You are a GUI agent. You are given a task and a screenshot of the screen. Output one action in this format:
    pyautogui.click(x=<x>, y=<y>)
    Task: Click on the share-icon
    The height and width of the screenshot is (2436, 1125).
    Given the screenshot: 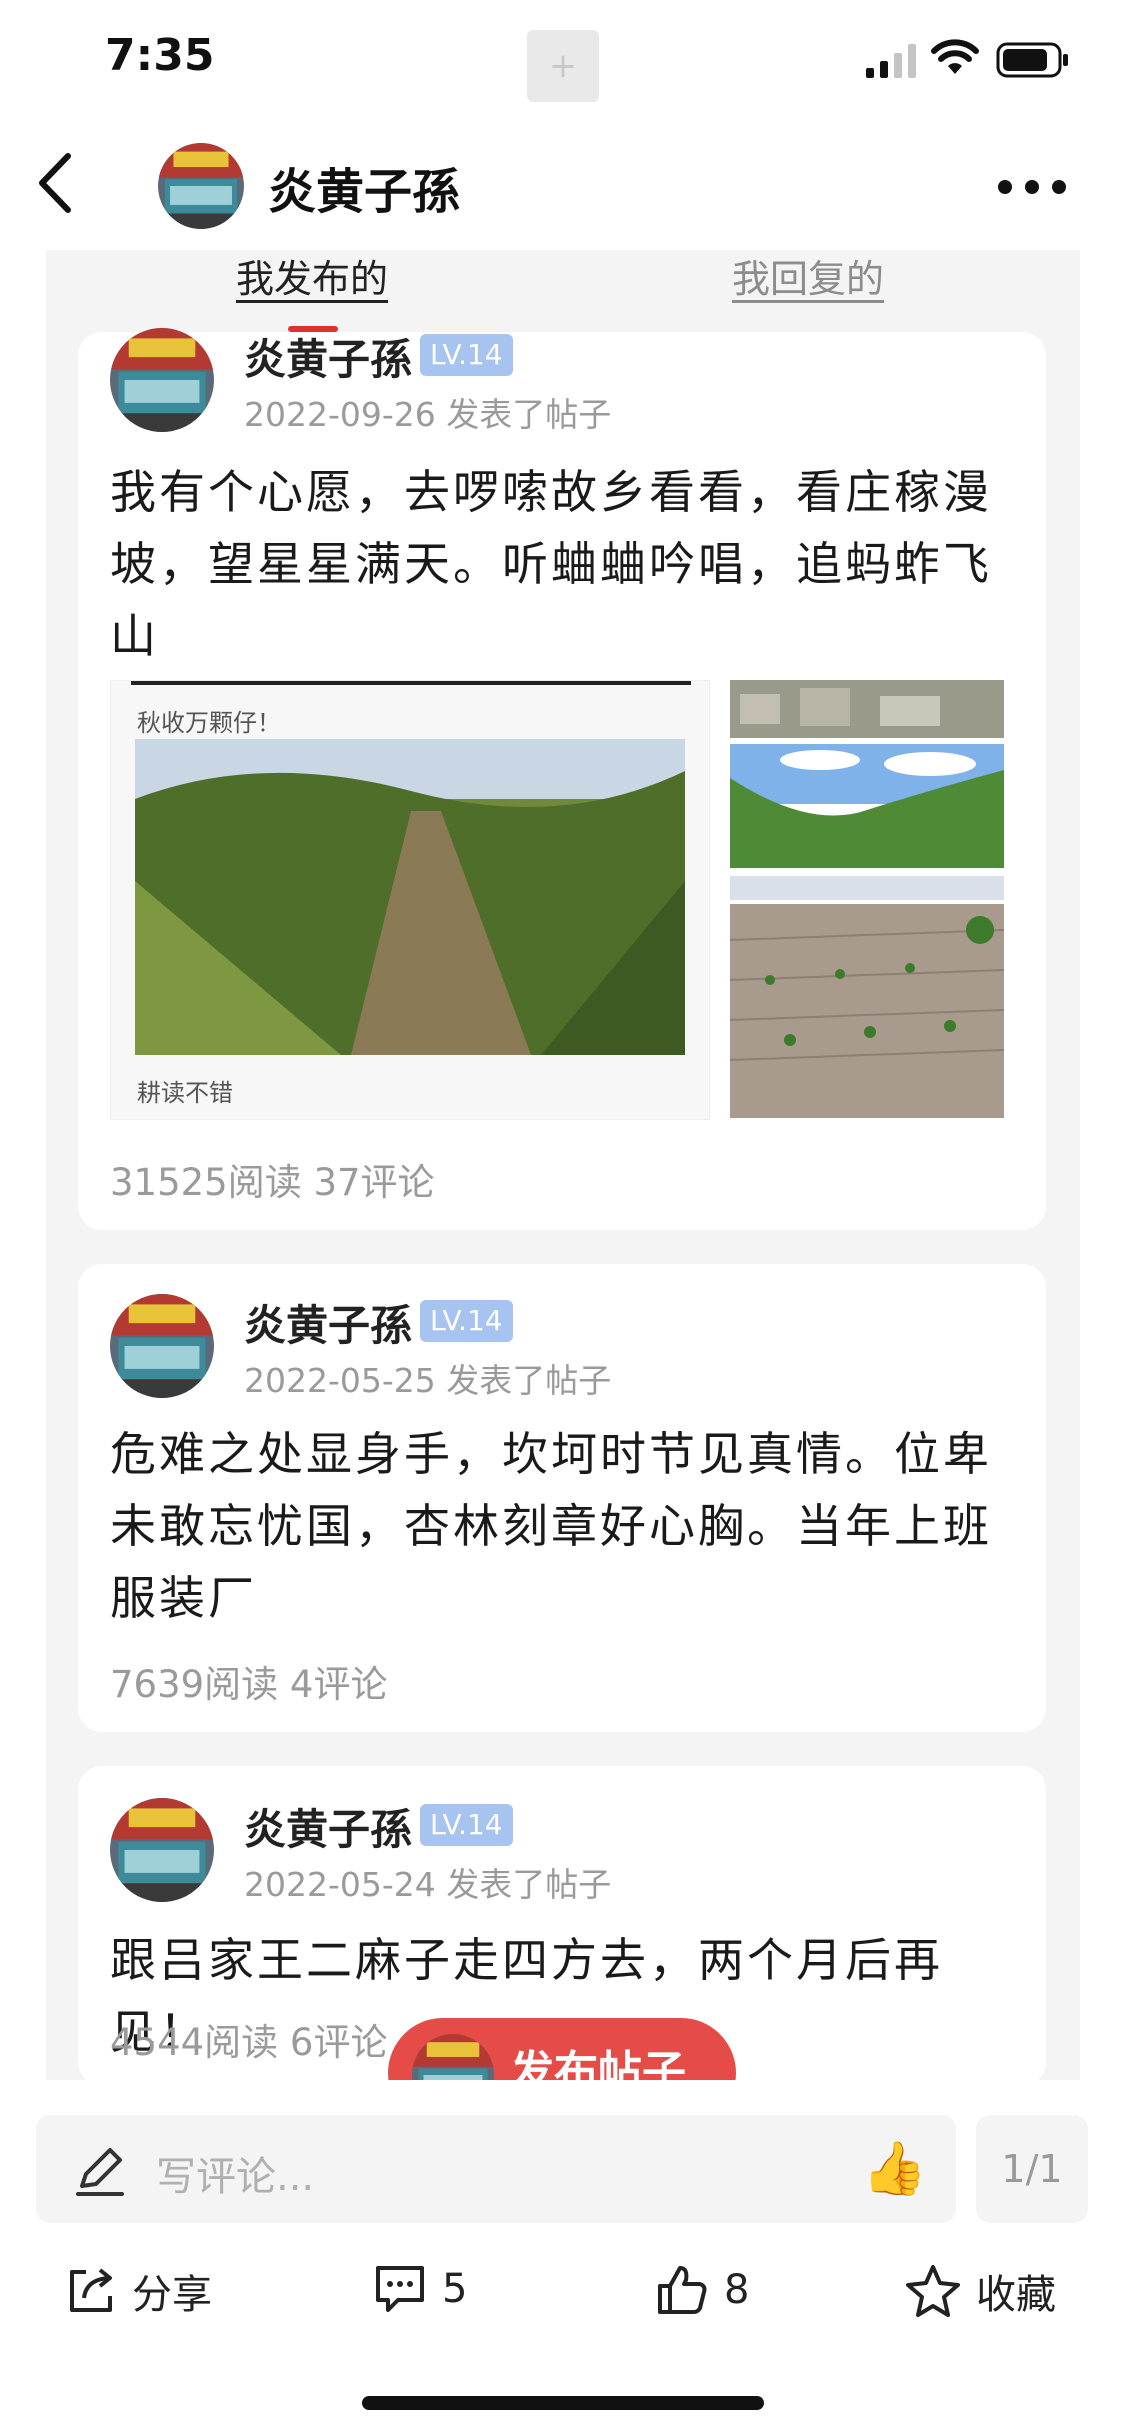 What is the action you would take?
    pyautogui.click(x=91, y=2290)
    